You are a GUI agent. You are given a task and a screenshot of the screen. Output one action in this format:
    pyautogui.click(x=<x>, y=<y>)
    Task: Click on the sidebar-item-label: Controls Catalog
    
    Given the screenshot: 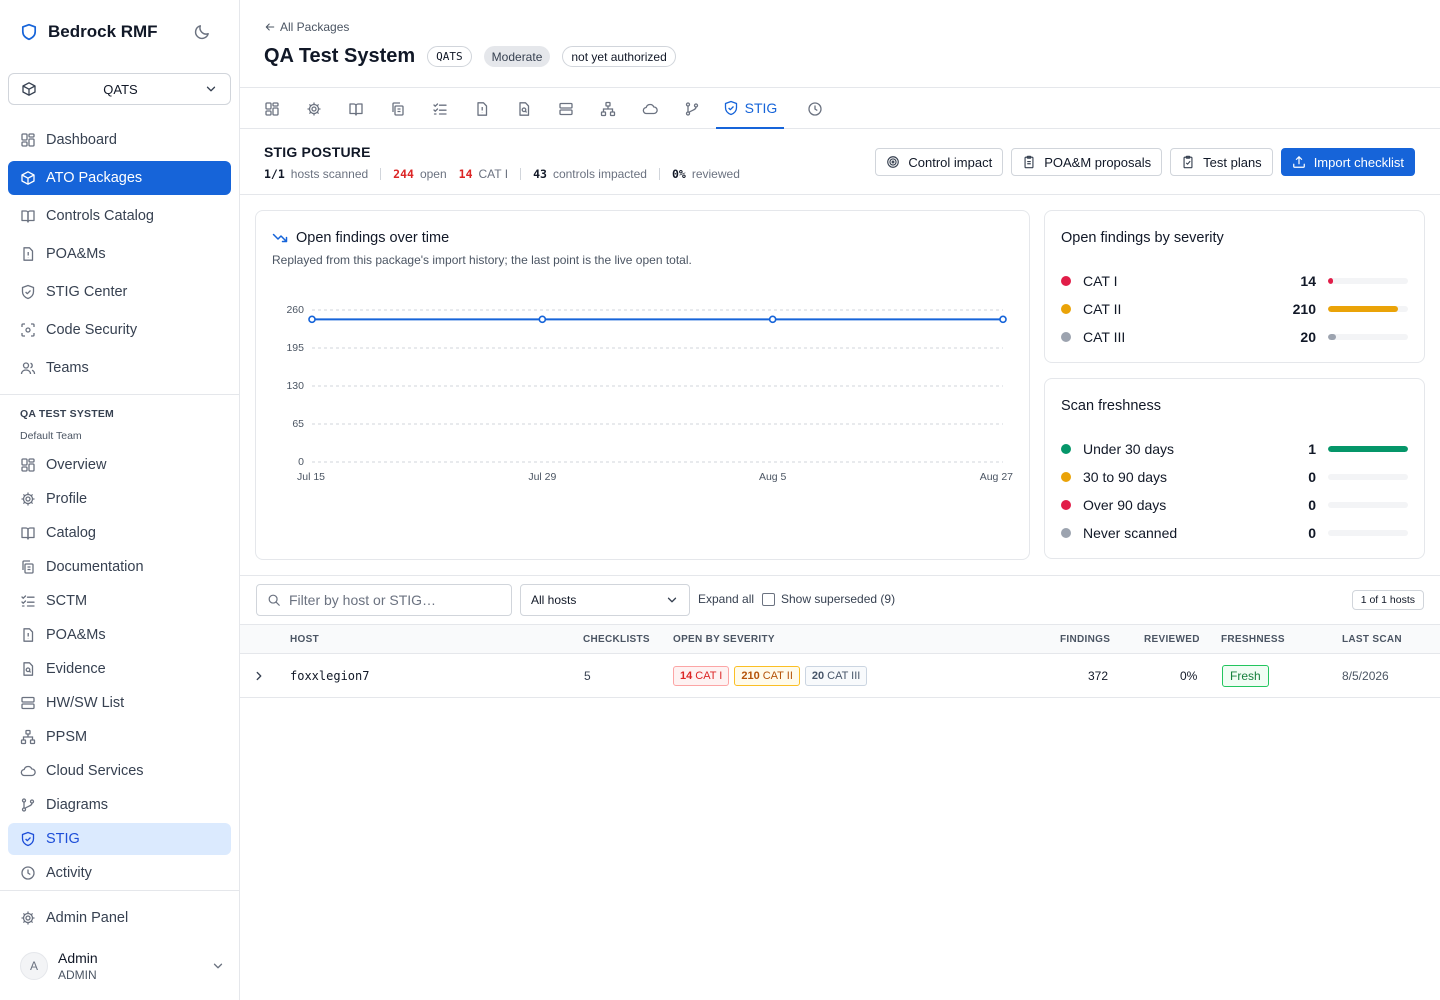 What is the action you would take?
    pyautogui.click(x=100, y=216)
    